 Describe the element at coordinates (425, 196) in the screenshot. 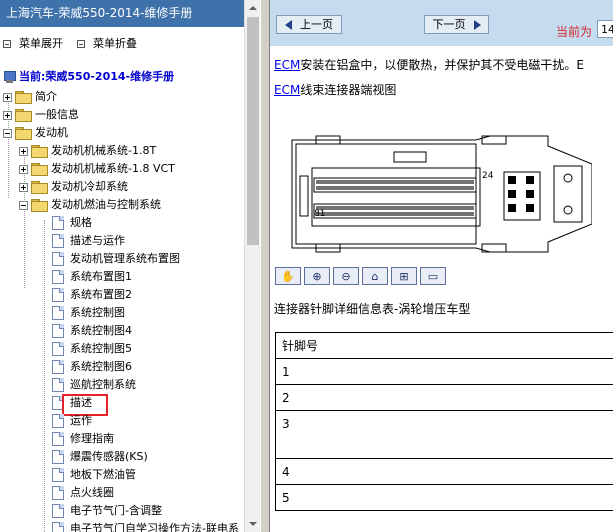

I see `pin-dots` at that location.